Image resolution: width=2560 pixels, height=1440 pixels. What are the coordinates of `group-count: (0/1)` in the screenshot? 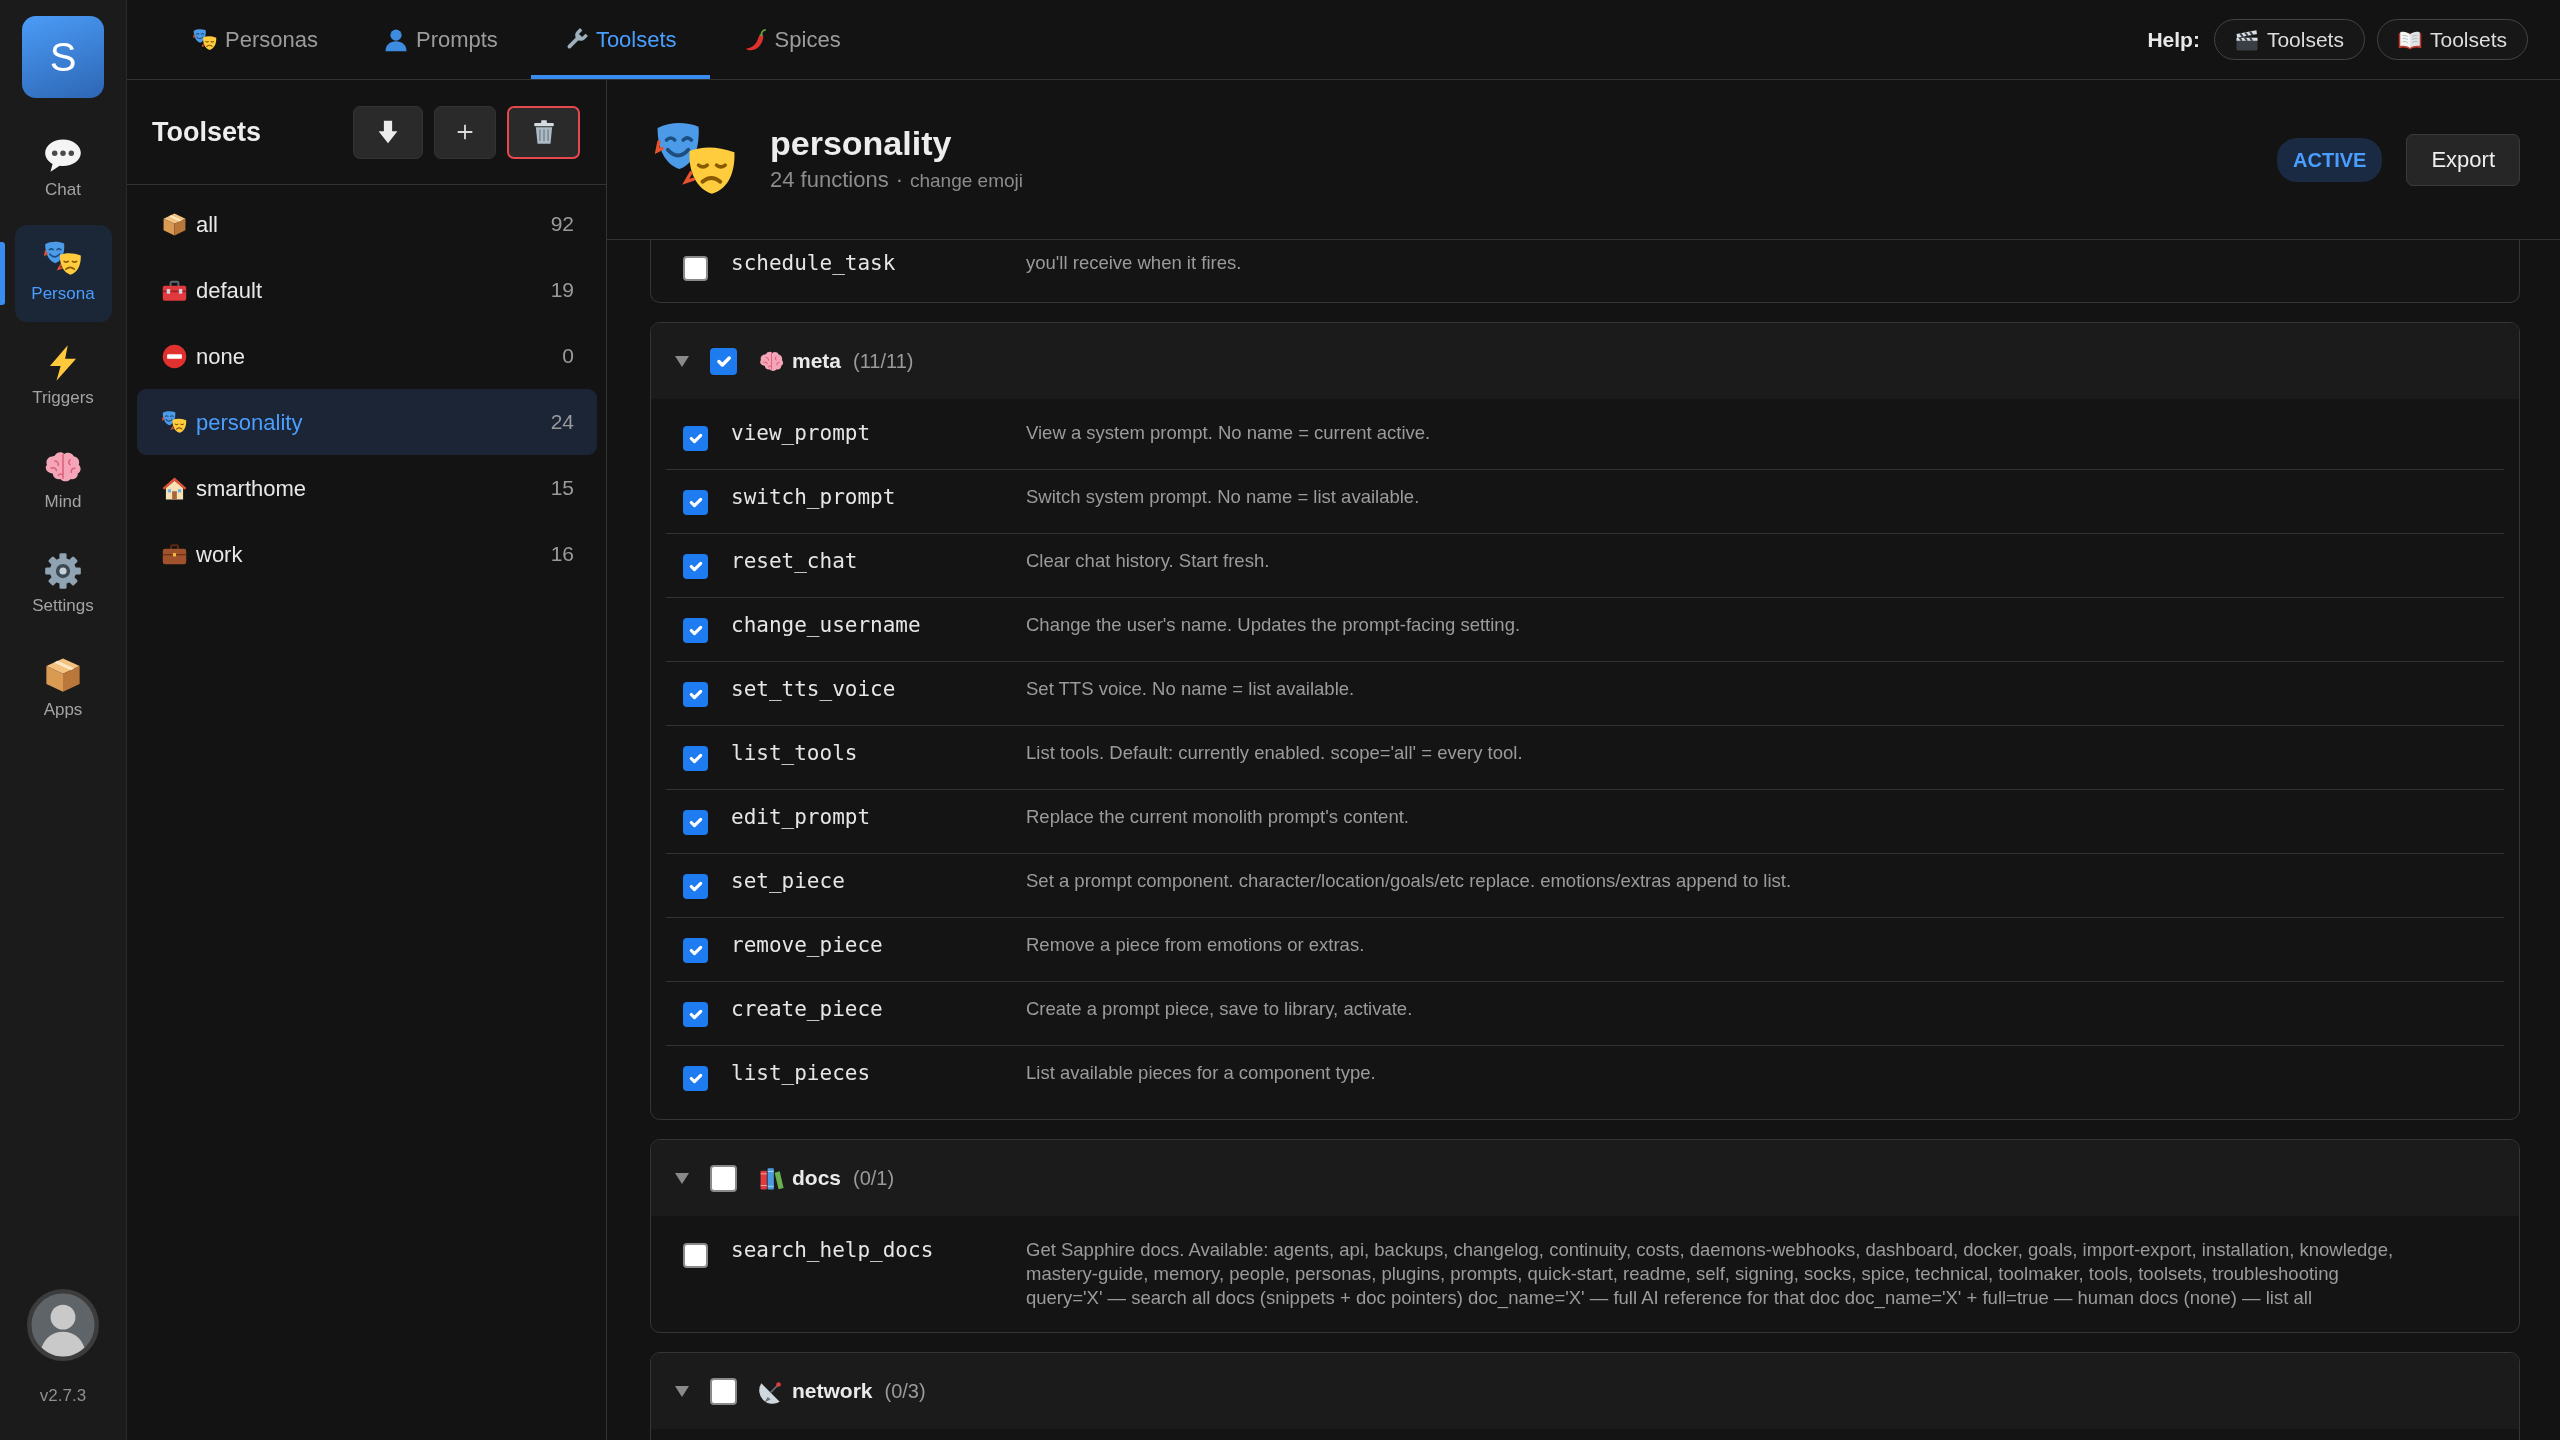 It's located at (874, 1178).